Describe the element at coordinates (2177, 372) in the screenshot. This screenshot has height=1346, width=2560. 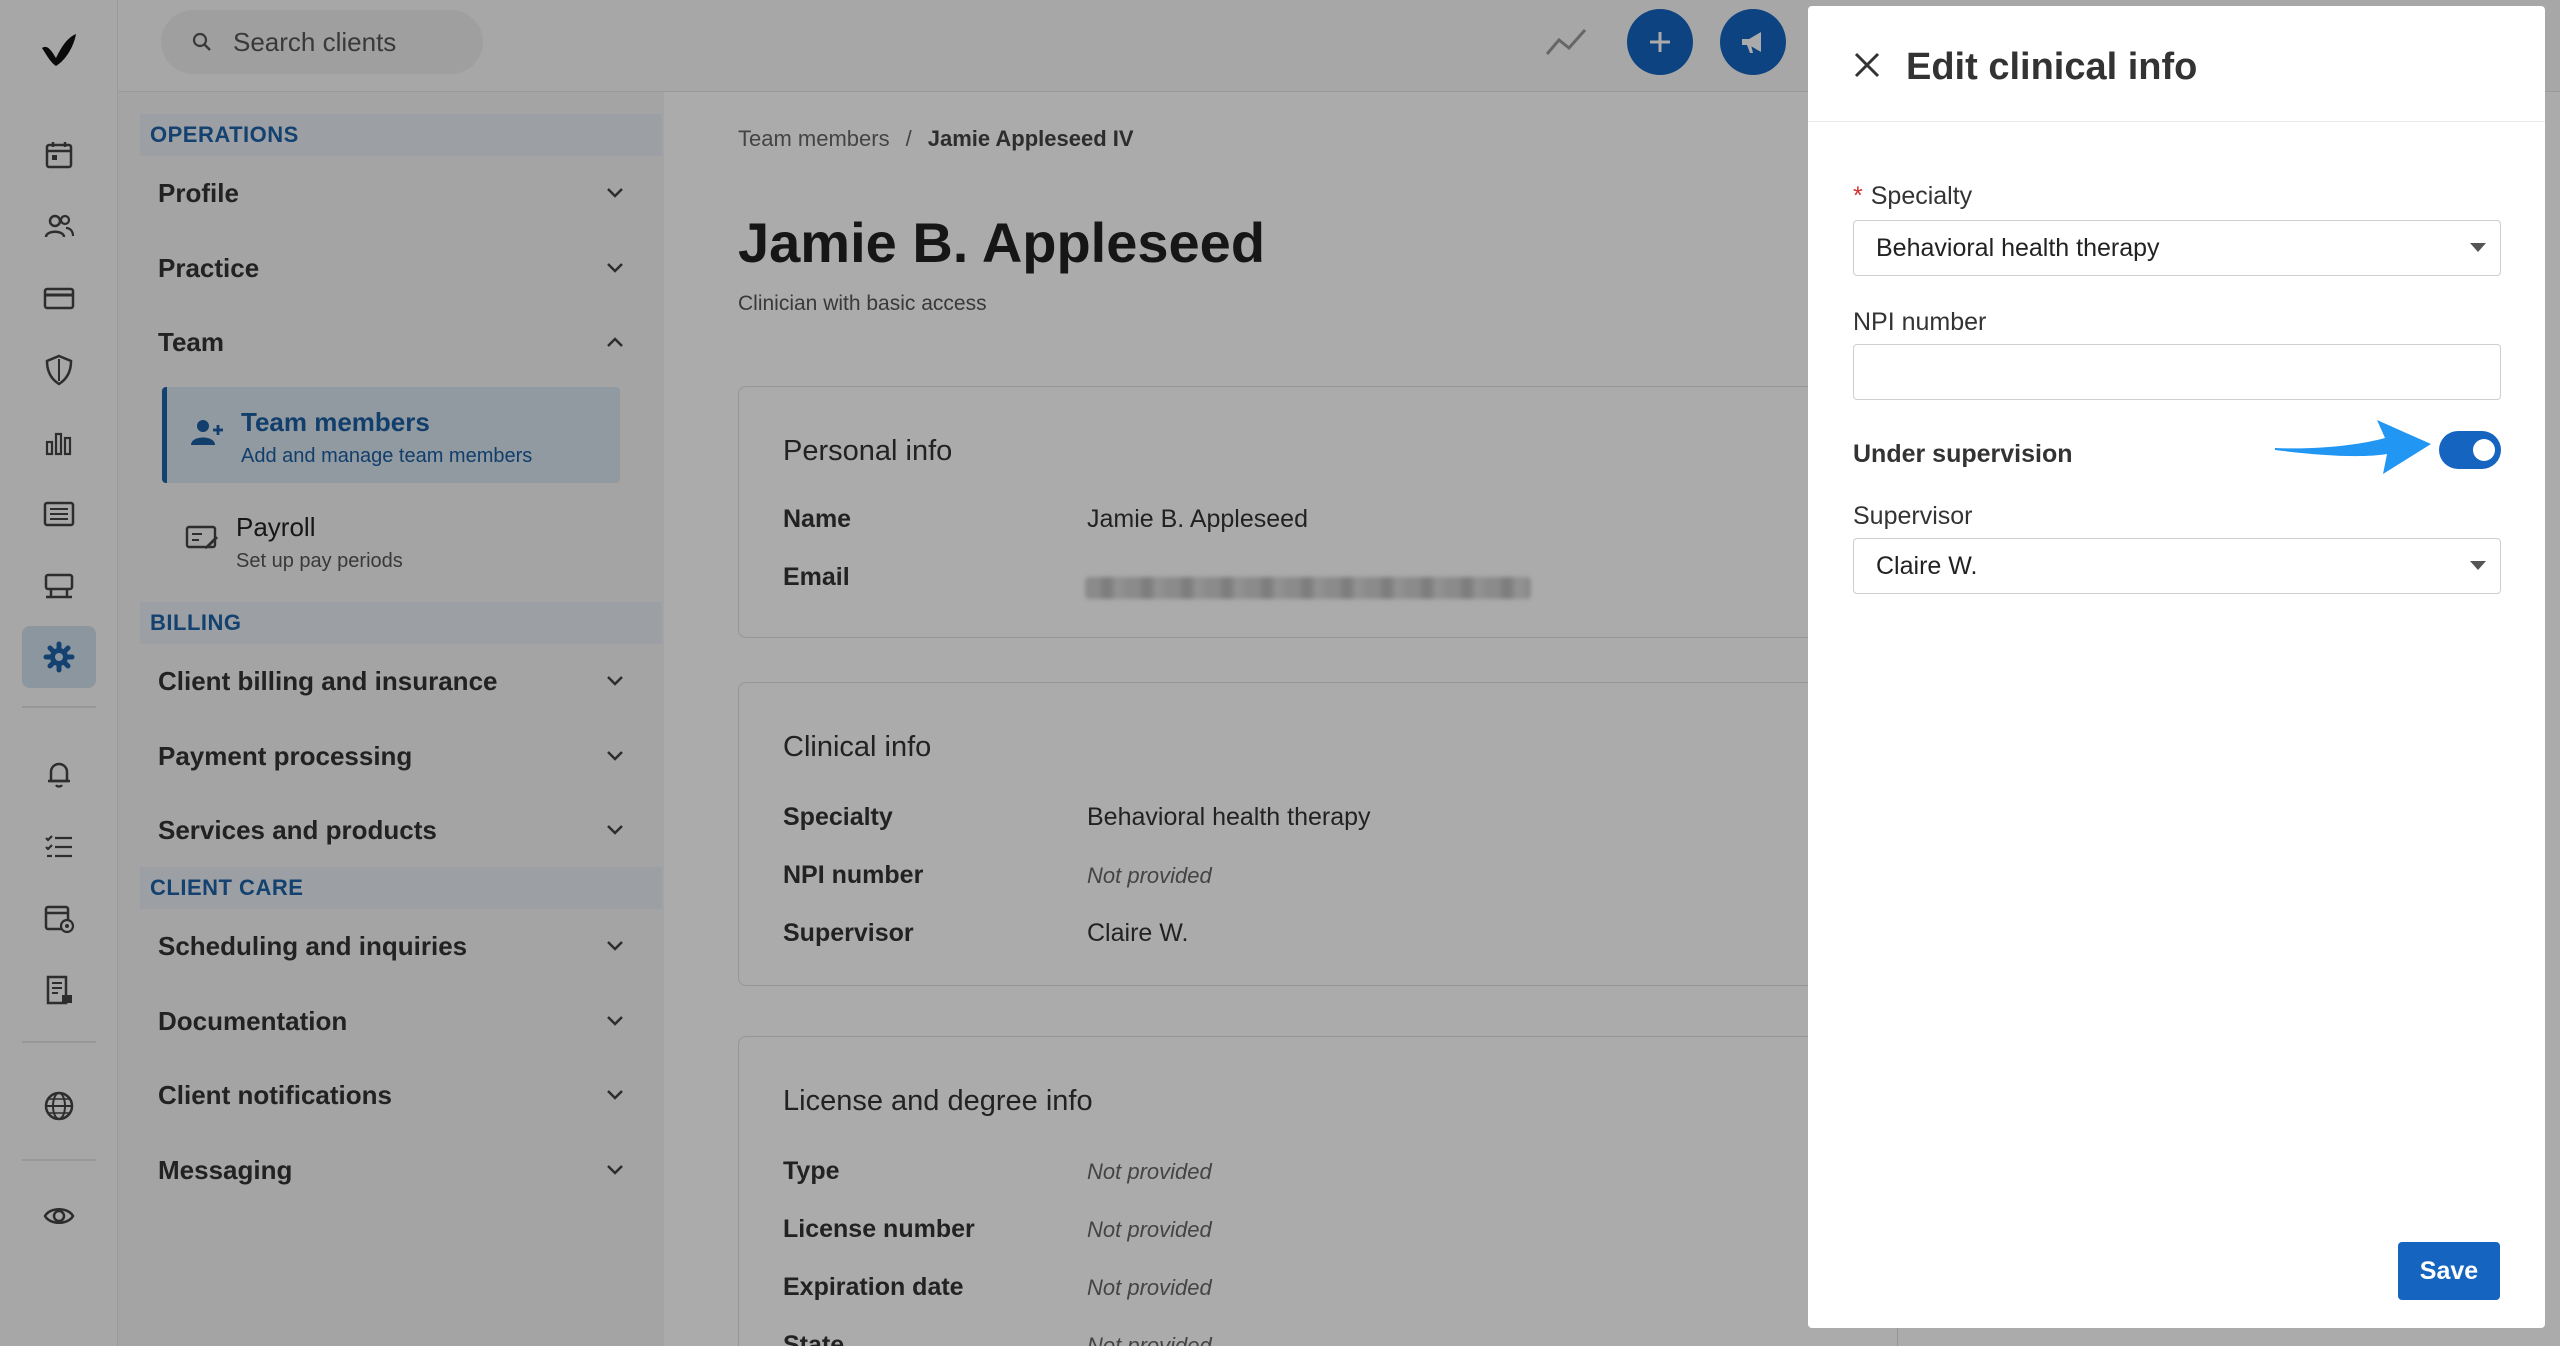
I see `npi-input` at that location.